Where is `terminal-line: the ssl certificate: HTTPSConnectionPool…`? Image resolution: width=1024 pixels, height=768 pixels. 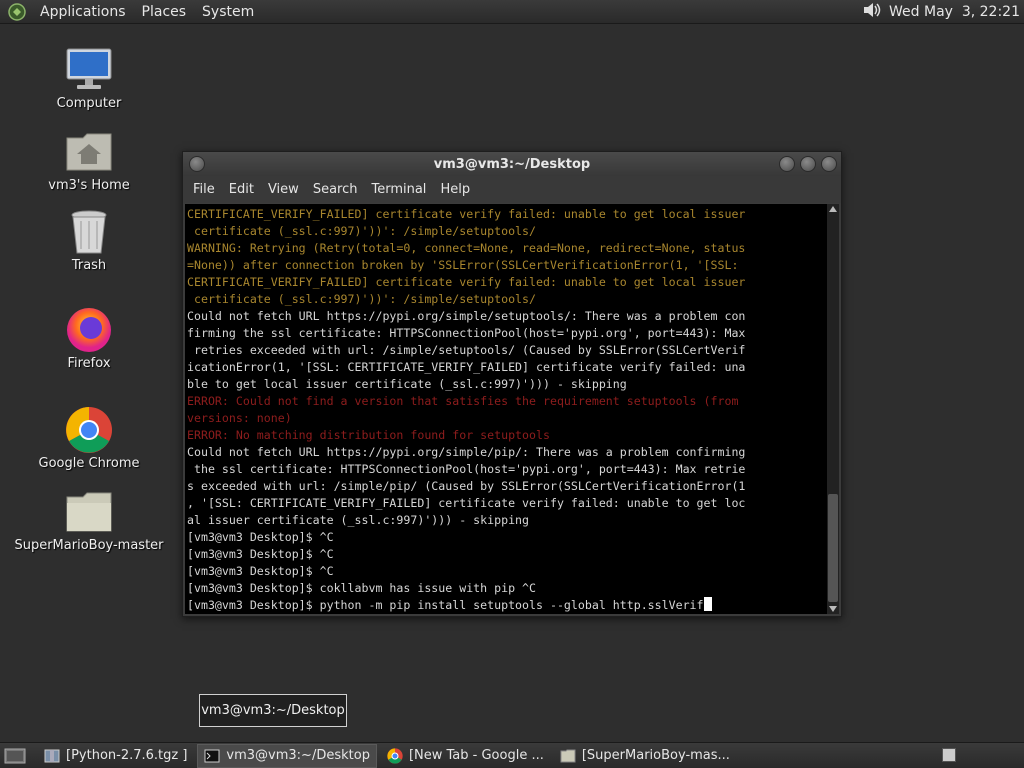
terminal-line: the ssl certificate: HTTPSConnectionPool… is located at coordinates (507, 469).